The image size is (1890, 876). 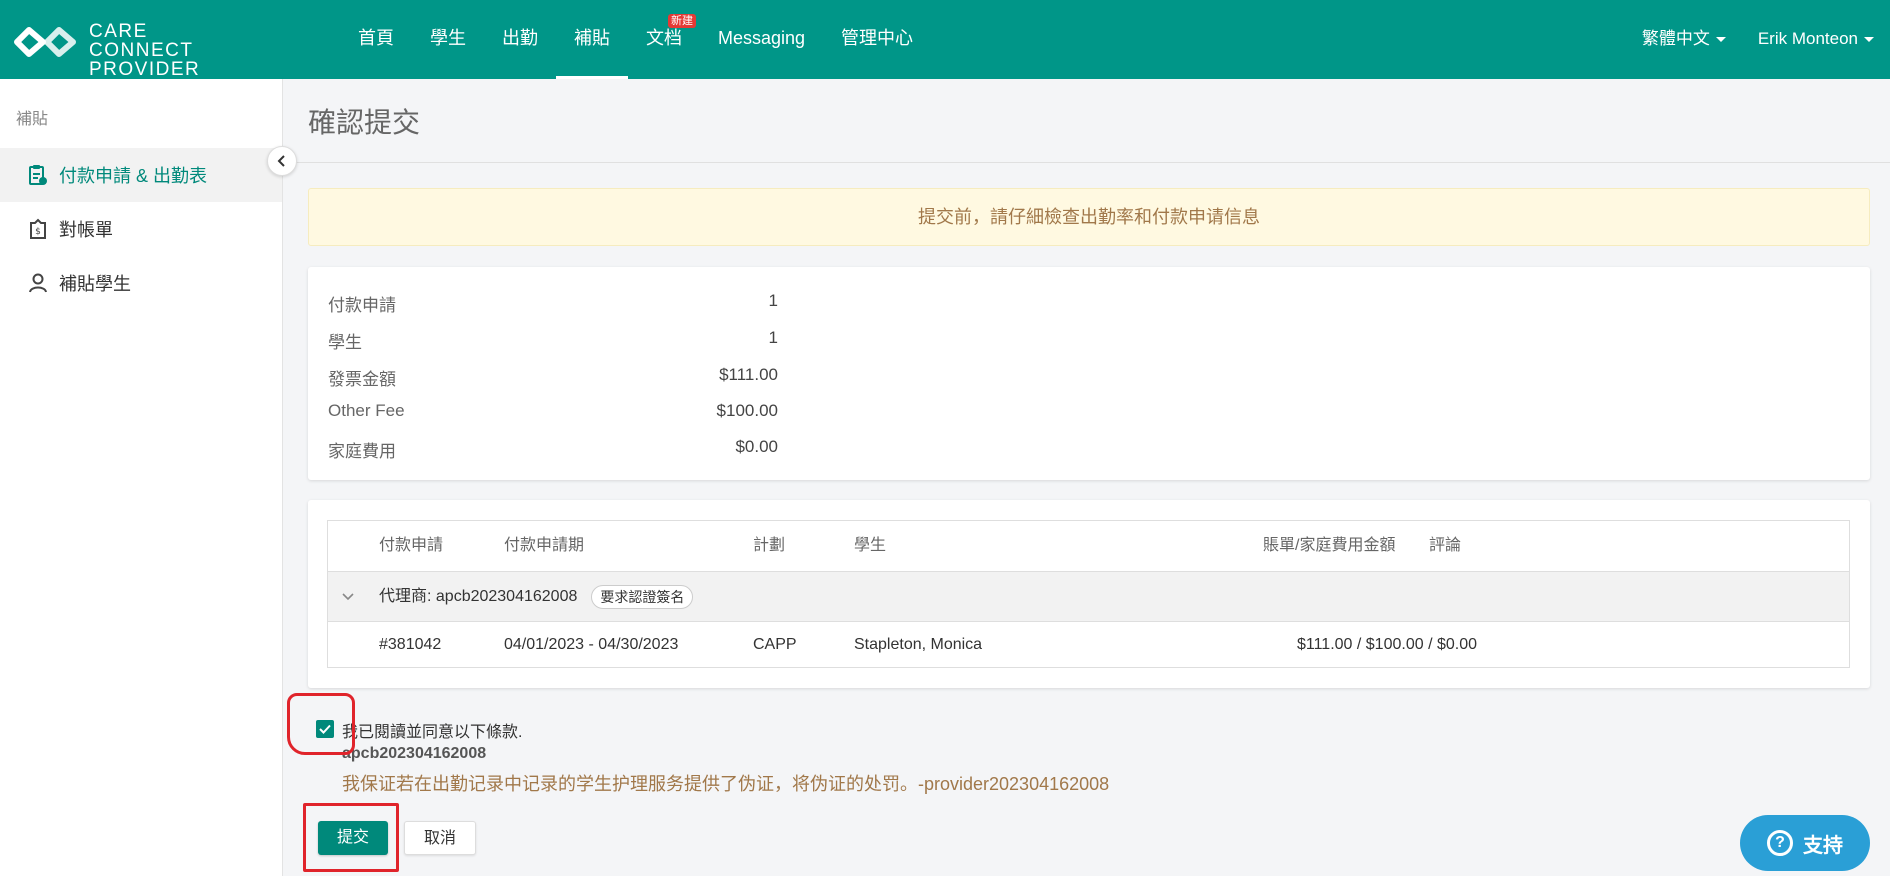 What do you see at coordinates (38, 175) in the screenshot?
I see `clipboard-icon` at bounding box center [38, 175].